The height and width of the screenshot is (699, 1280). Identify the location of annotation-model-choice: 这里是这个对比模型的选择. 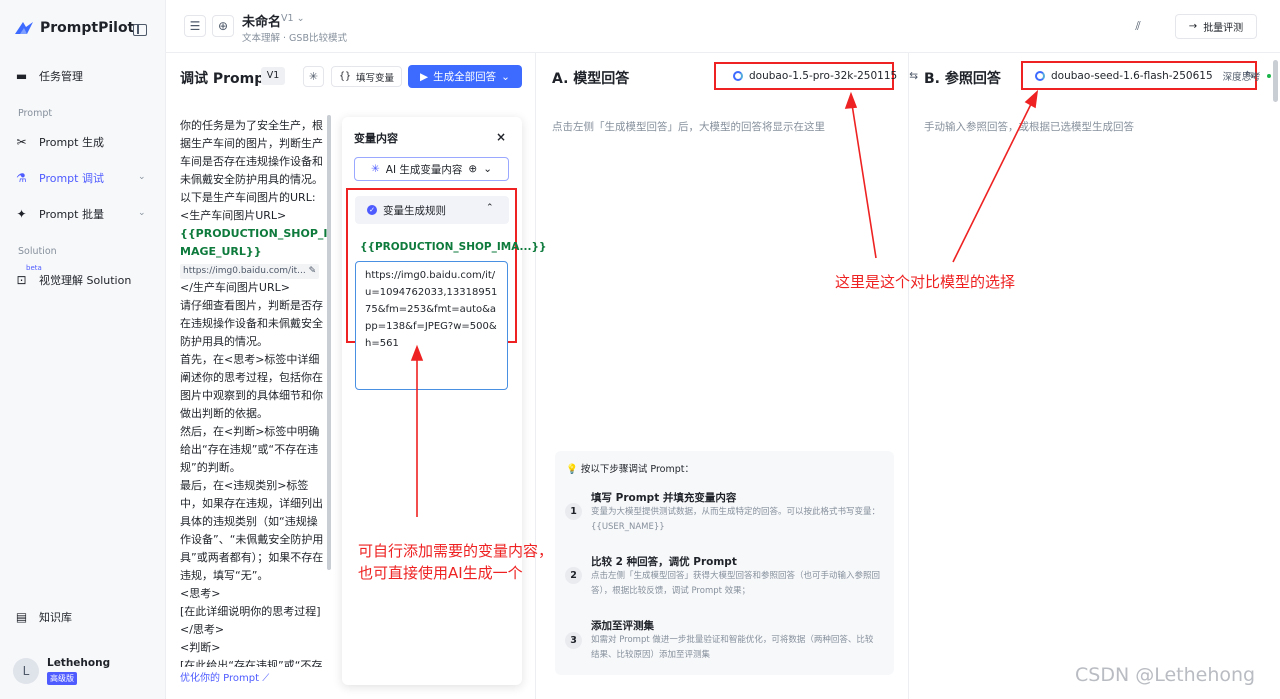
(925, 282).